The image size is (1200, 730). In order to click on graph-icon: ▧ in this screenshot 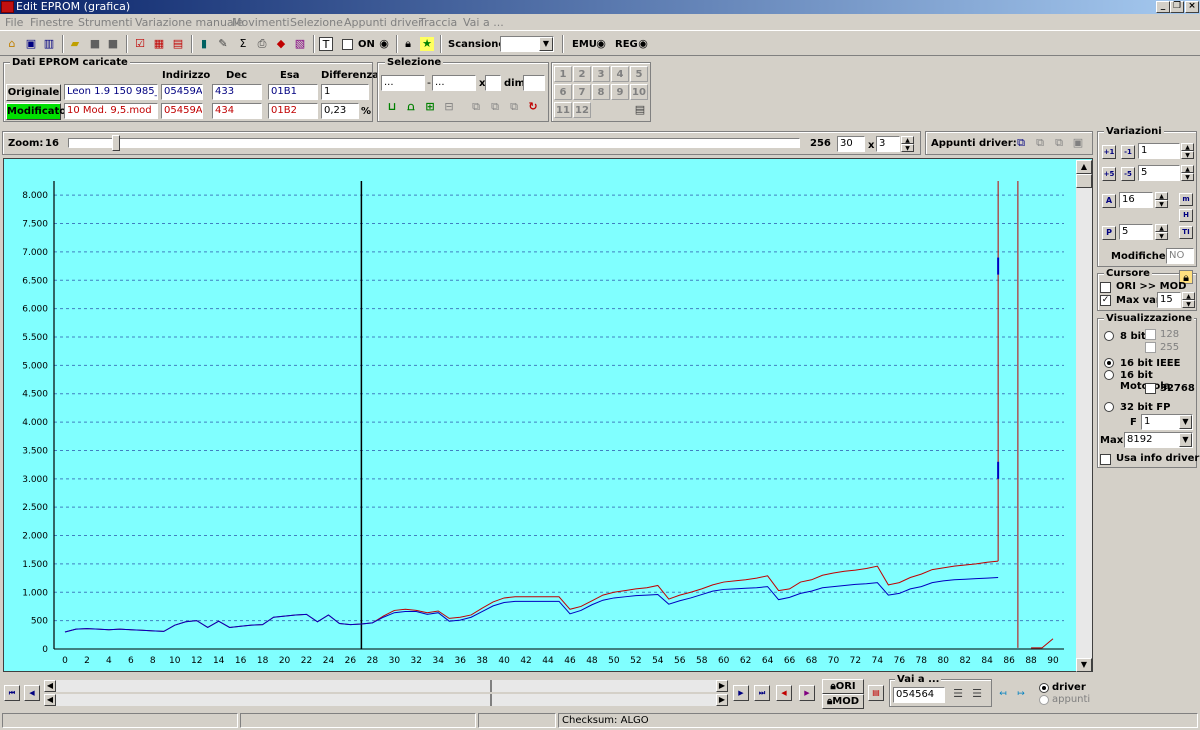, I will do `click(300, 44)`.